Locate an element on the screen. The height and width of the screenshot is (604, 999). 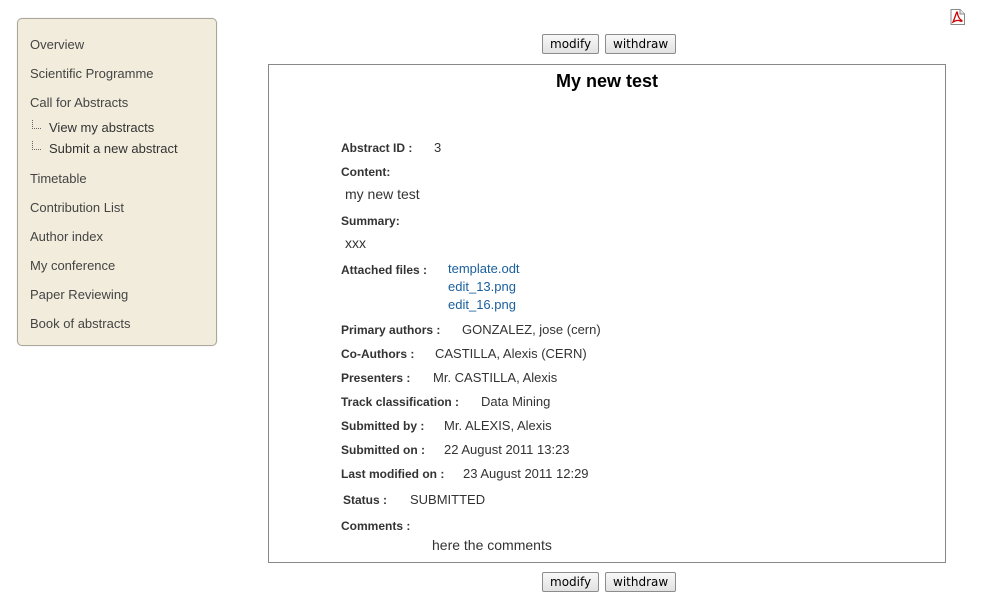
sidebar-subitem-view-my-abstracts: View my abstracts is located at coordinates (93, 127).